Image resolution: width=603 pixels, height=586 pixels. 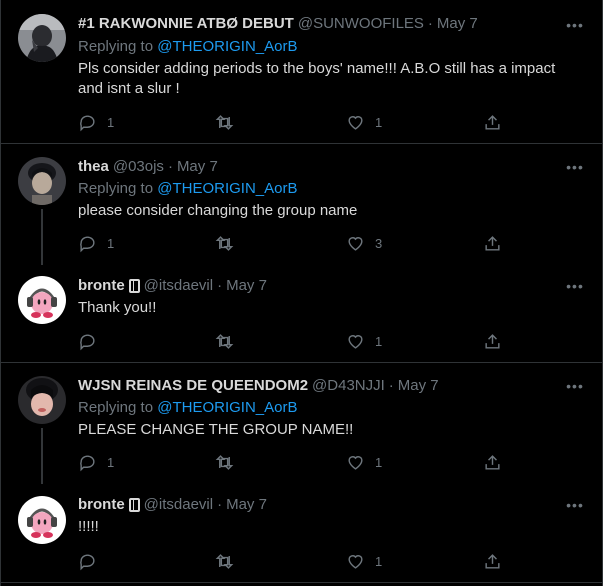 What do you see at coordinates (218, 210) in the screenshot?
I see `tweet-text: please consider changing the group name` at bounding box center [218, 210].